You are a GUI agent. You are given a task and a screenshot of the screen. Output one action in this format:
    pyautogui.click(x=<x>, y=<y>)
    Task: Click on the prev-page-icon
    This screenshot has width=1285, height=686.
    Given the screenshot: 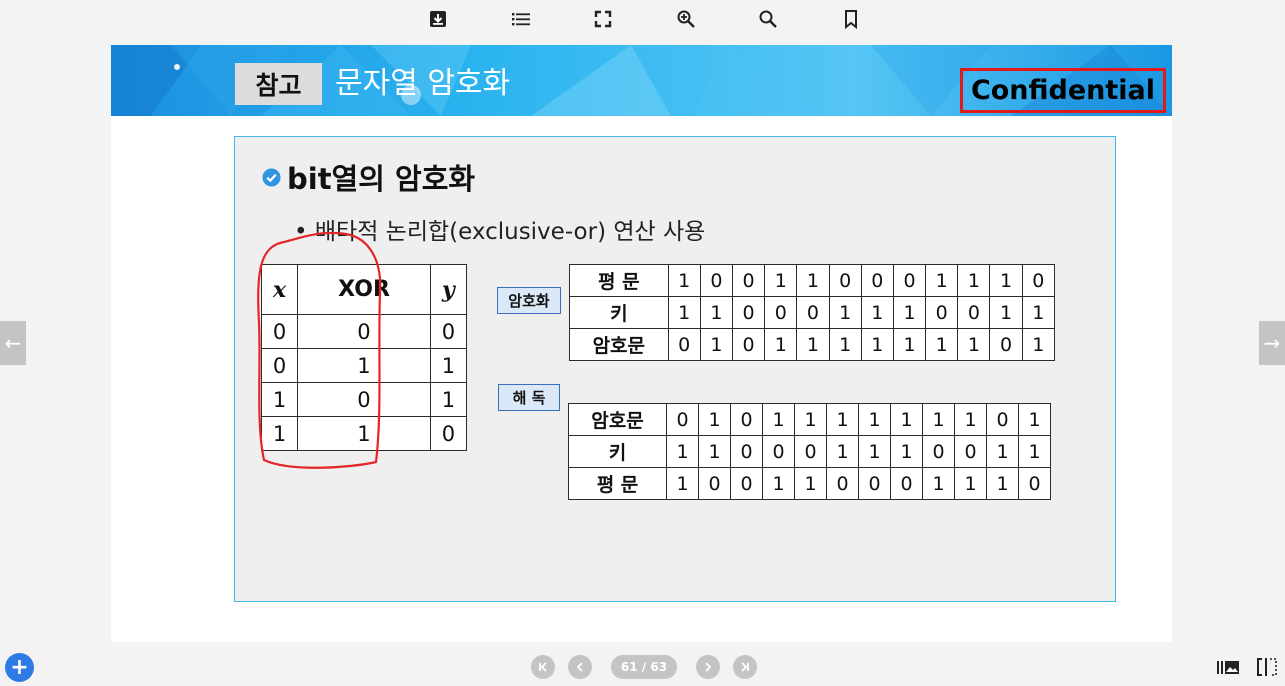 What is the action you would take?
    pyautogui.click(x=580, y=667)
    